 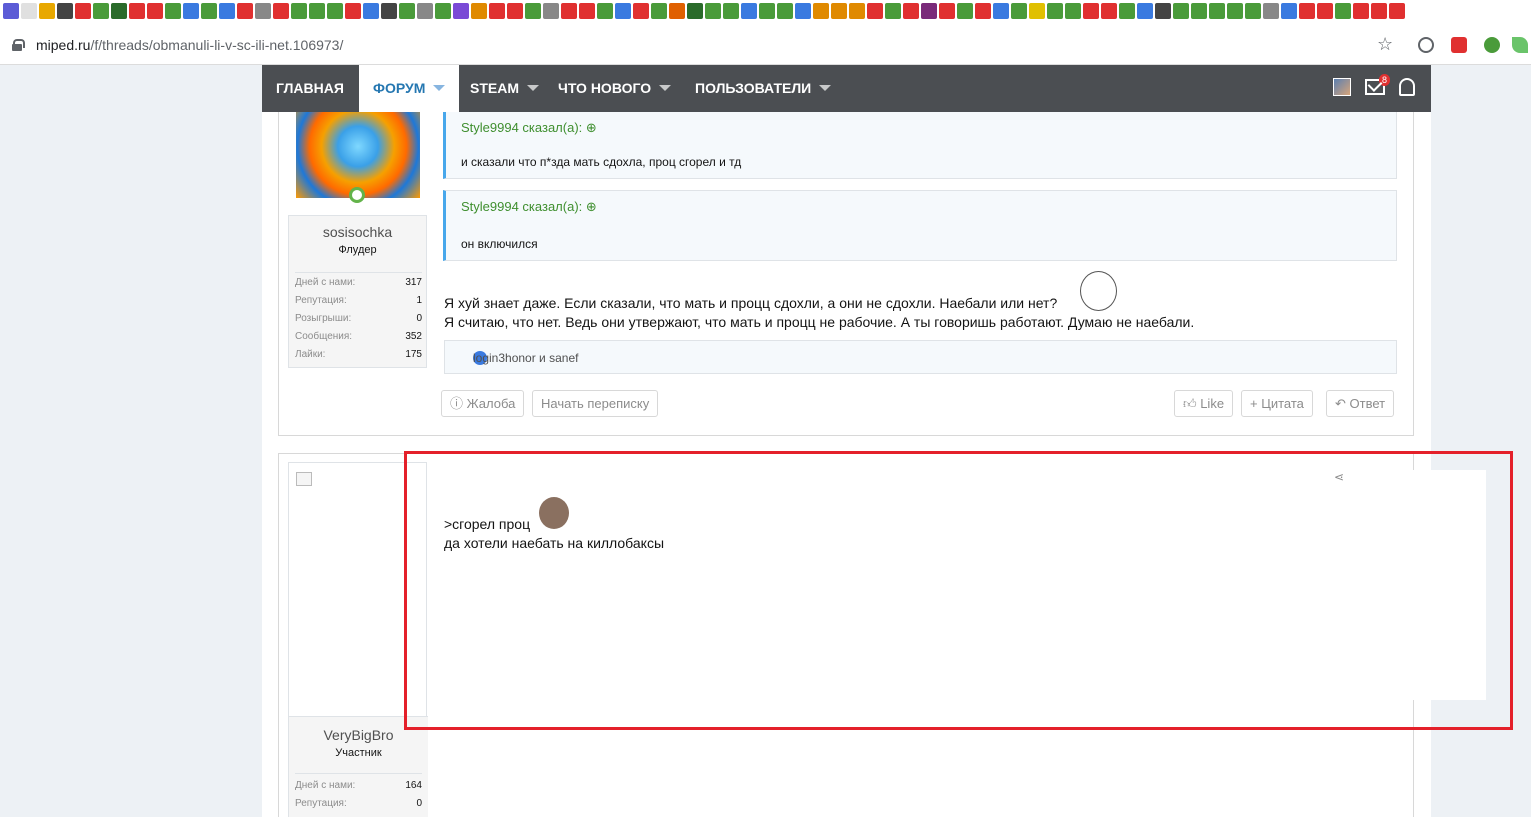 What do you see at coordinates (525, 358) in the screenshot?
I see `likes-text: login3honor и sanef` at bounding box center [525, 358].